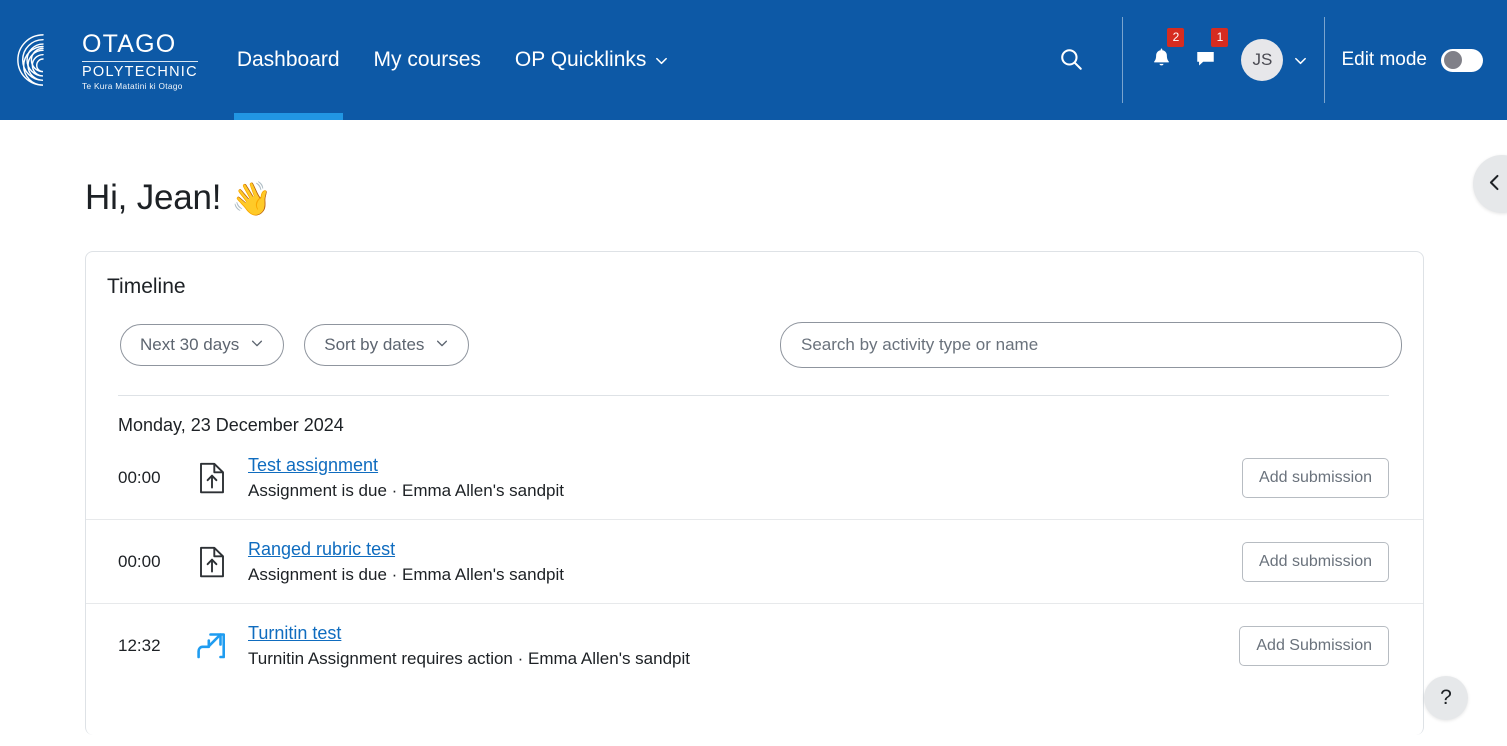 This screenshot has width=1507, height=746. I want to click on logo-line-otago: OTAGO, so click(129, 43).